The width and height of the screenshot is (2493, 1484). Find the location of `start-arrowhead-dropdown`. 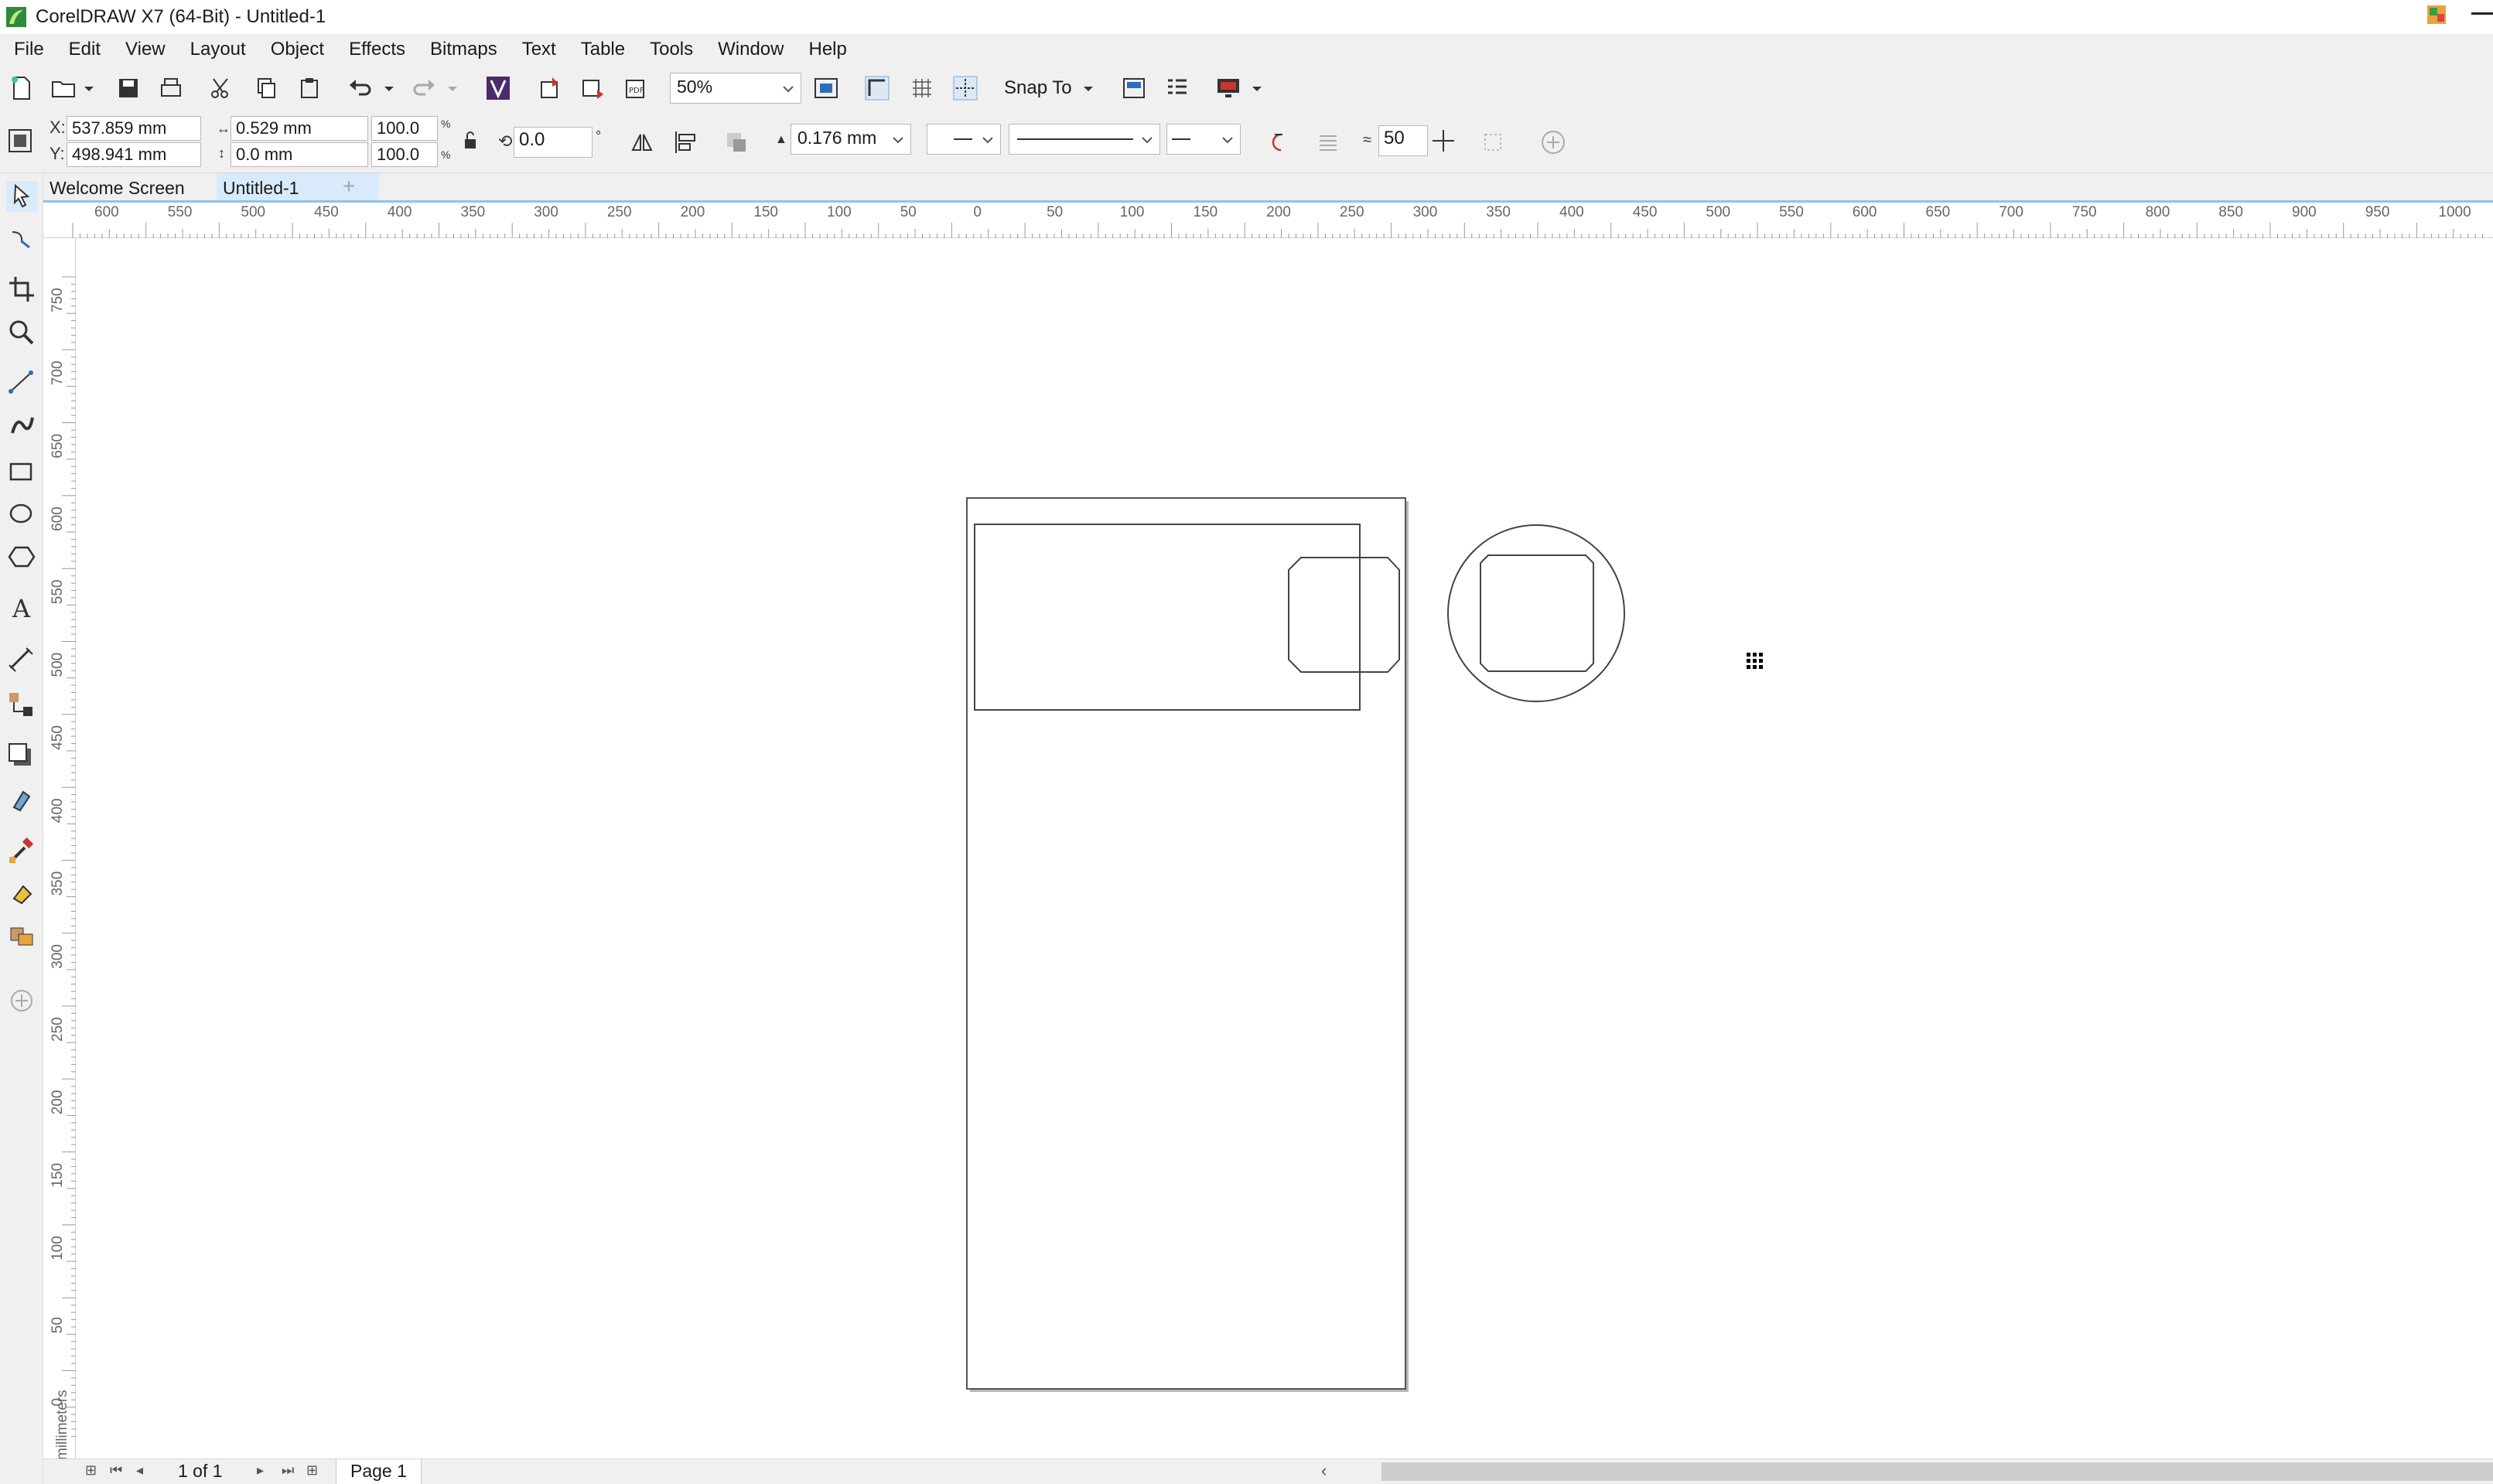

start-arrowhead-dropdown is located at coordinates (964, 140).